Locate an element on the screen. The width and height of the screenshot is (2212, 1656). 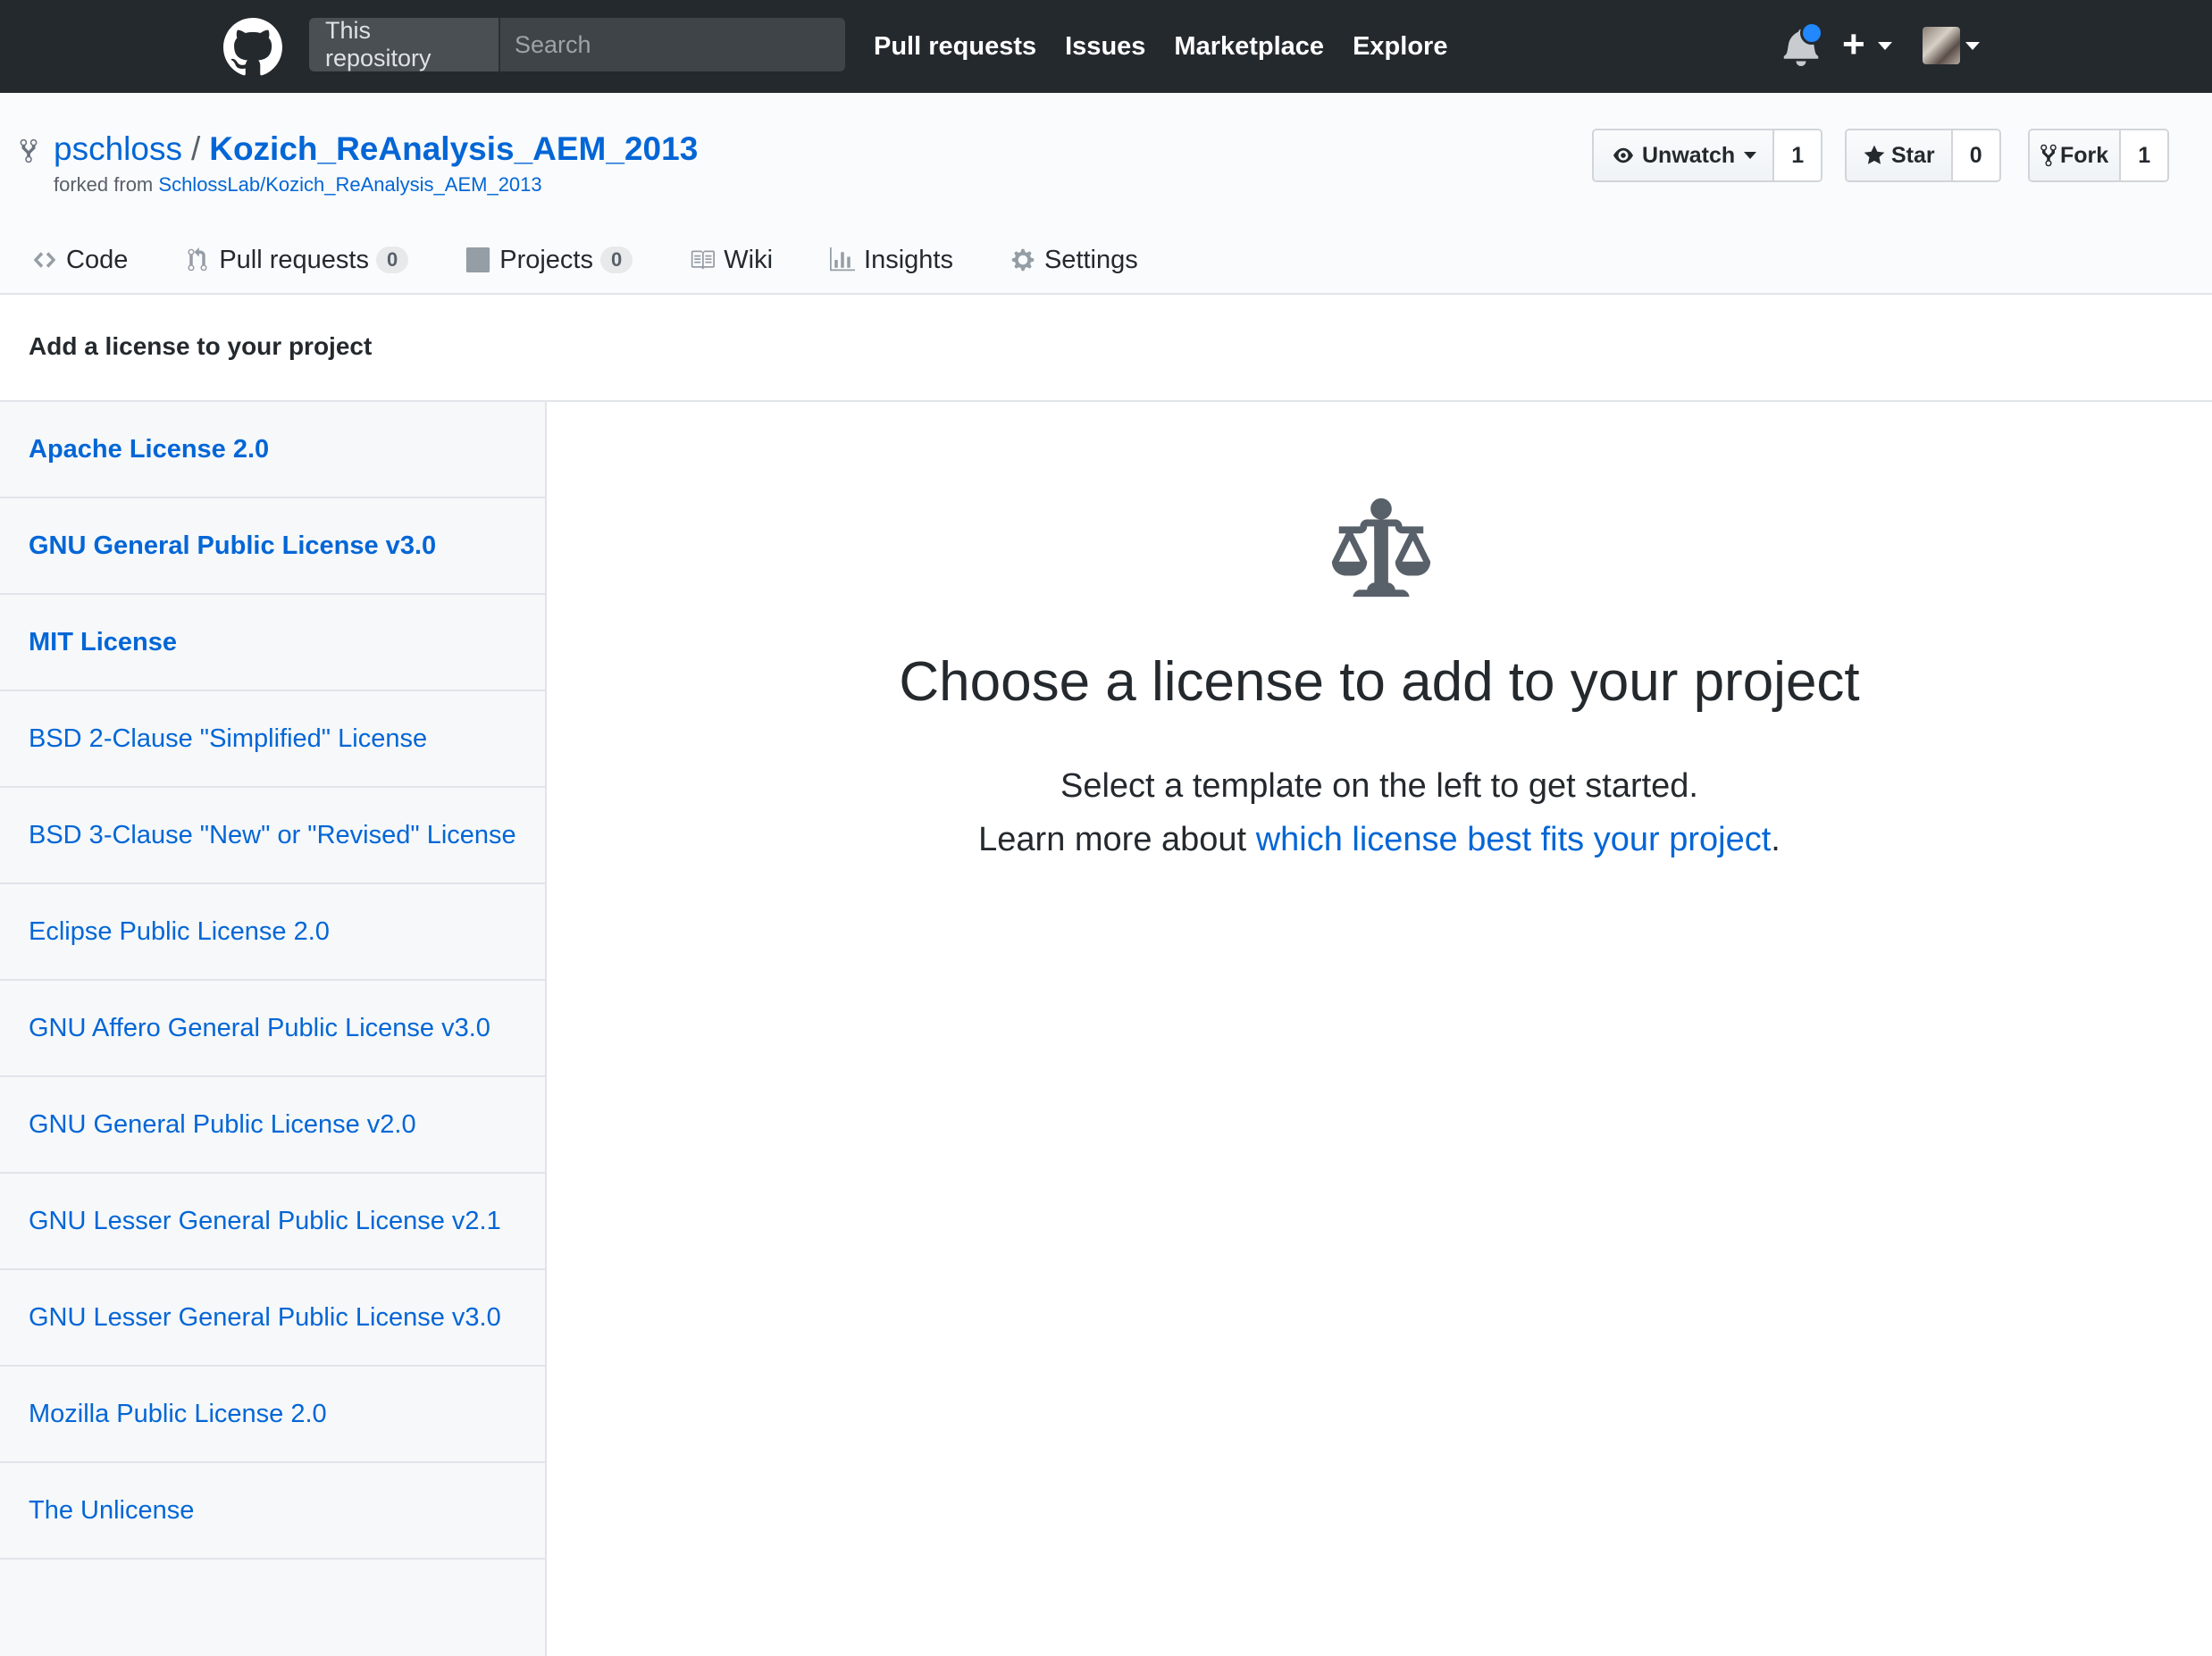
tab-insights-label: Insights is located at coordinates (908, 260).